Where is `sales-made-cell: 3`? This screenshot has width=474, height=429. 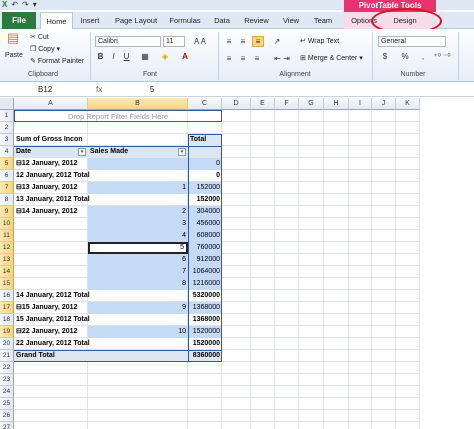 sales-made-cell: 3 is located at coordinates (138, 224).